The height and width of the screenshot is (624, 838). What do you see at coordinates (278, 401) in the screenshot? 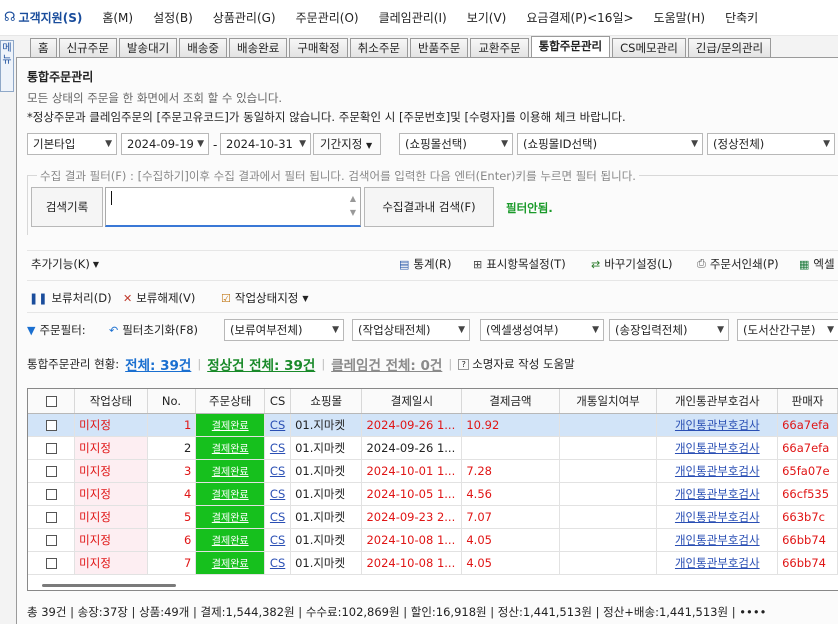
I see `col-header-cs: CS` at bounding box center [278, 401].